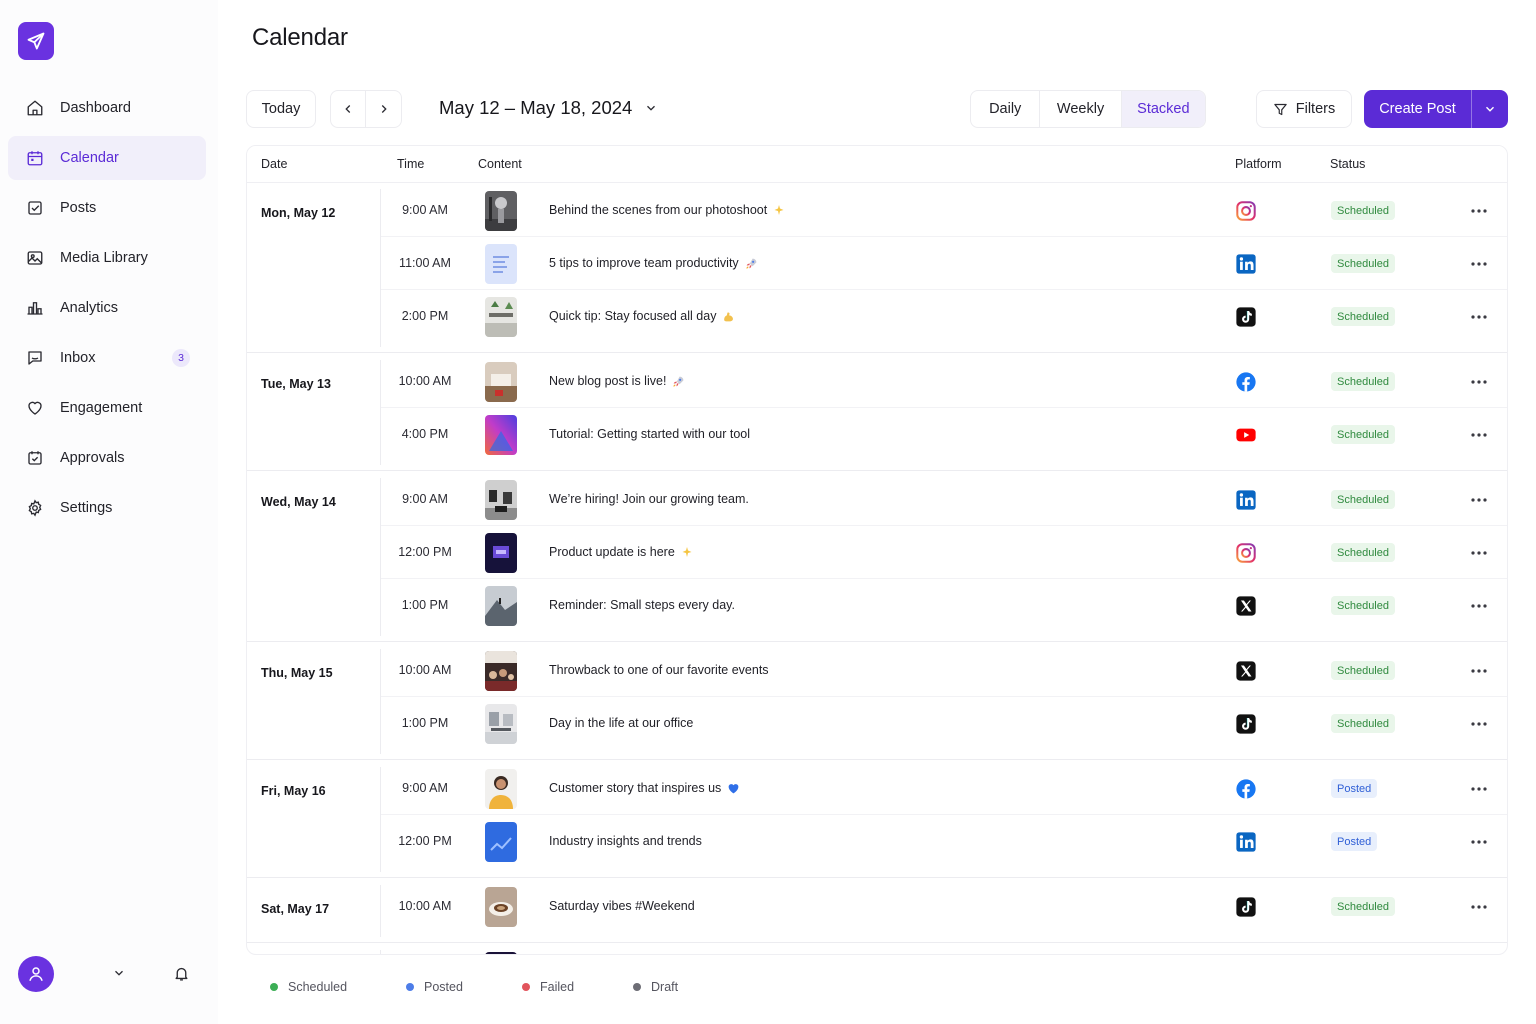  I want to click on tab-stacked: Stacked, so click(1163, 109).